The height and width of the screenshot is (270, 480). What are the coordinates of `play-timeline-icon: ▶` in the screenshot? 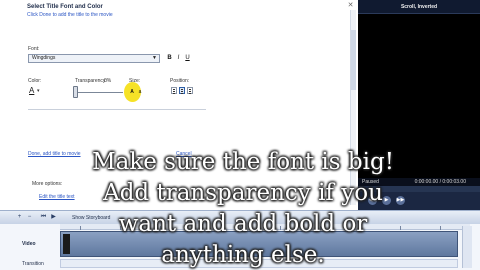 It's located at (53, 217).